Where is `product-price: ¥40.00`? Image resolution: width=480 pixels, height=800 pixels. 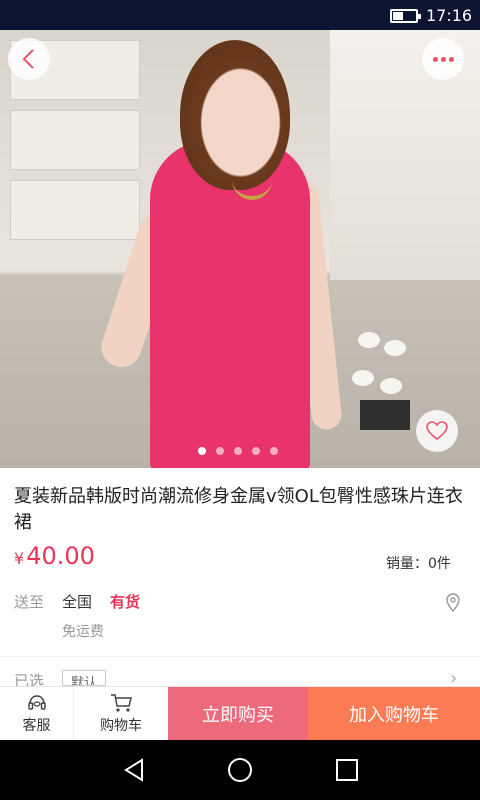 product-price: ¥40.00 is located at coordinates (54, 556).